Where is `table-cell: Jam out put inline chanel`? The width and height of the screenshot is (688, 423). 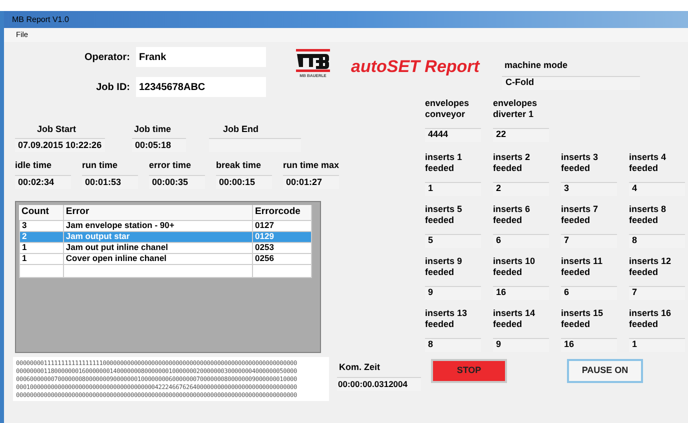 table-cell: Jam out put inline chanel is located at coordinates (158, 247).